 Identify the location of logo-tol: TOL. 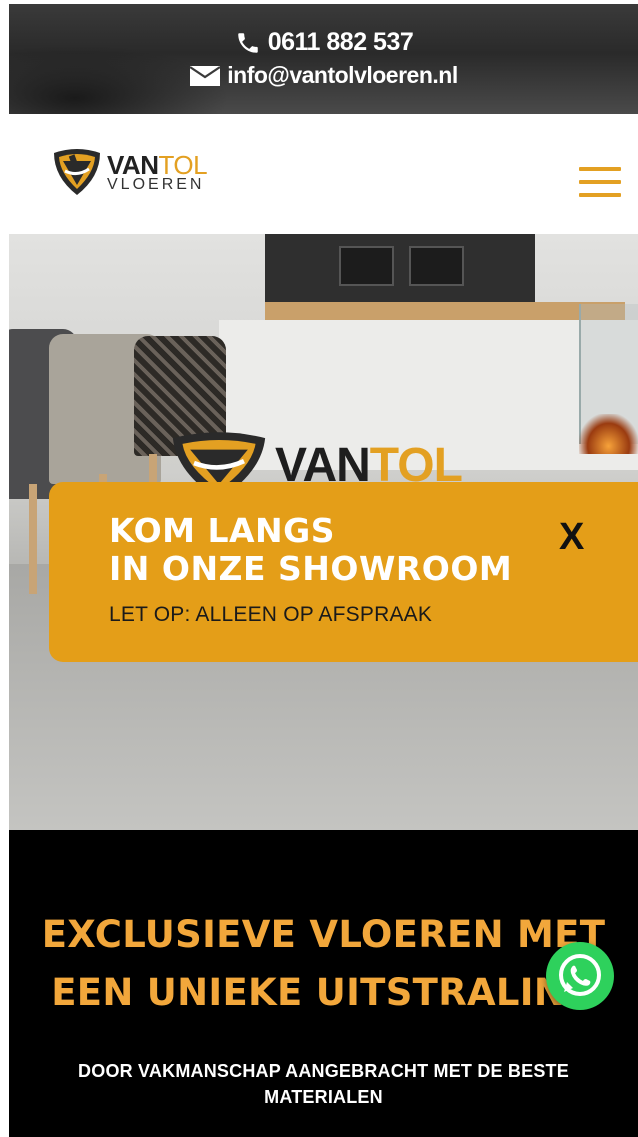
(183, 164).